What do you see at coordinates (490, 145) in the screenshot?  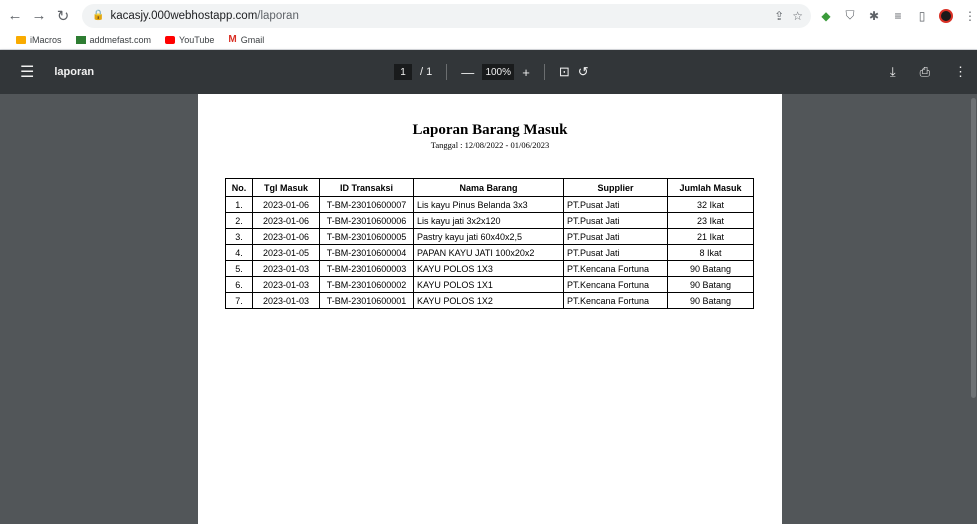 I see `report-date-range: Tanggal : 12/08/2022 - 01/06/2023` at bounding box center [490, 145].